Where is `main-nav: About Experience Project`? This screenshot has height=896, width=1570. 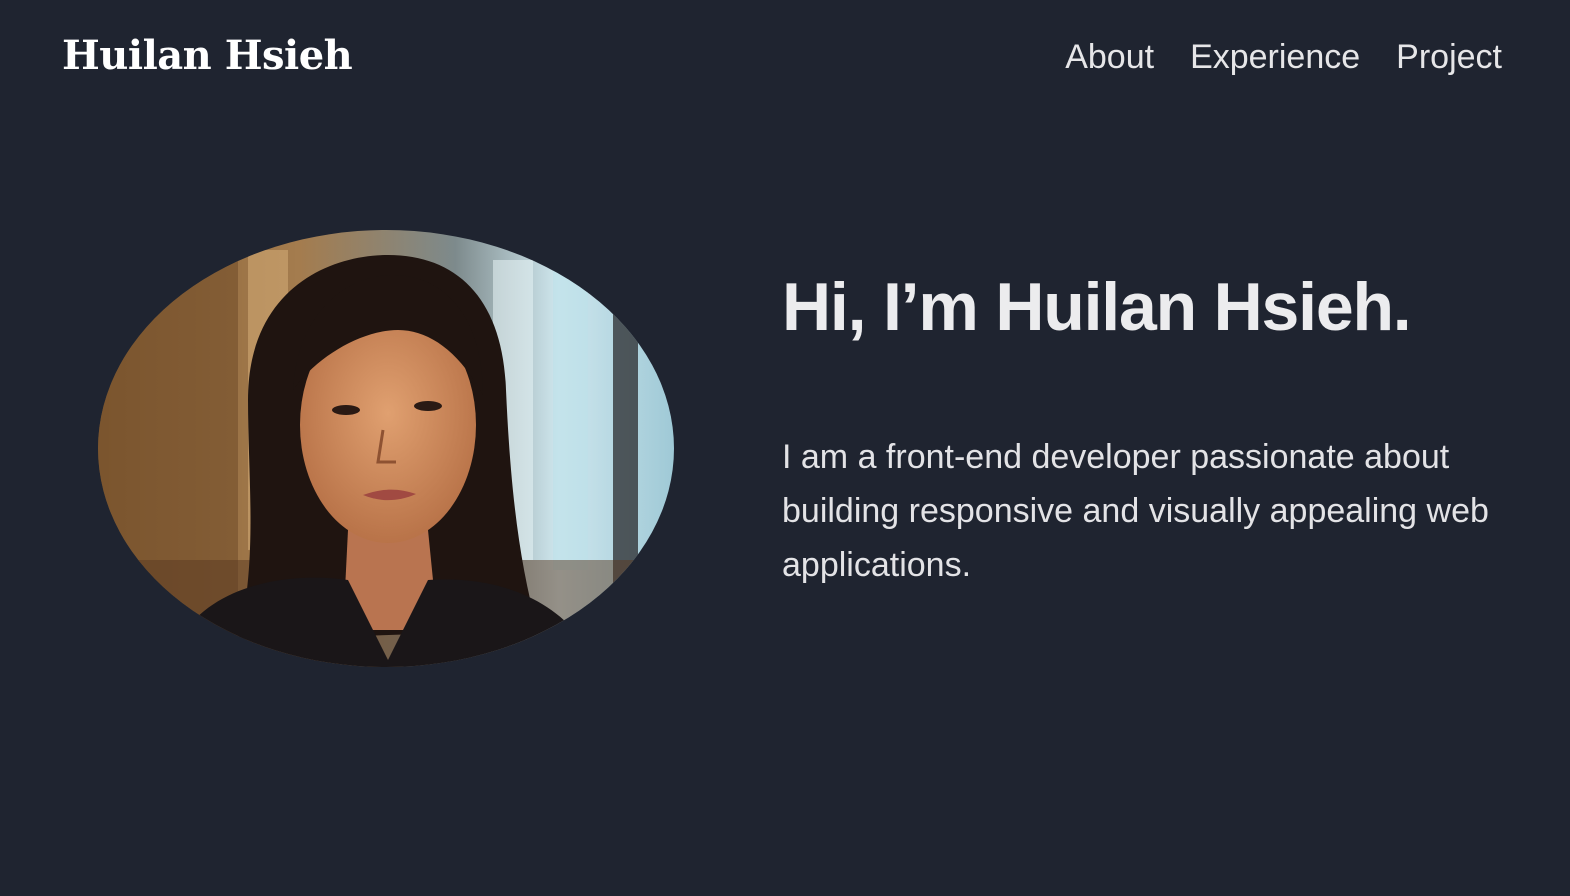 main-nav: About Experience Project is located at coordinates (1283, 57).